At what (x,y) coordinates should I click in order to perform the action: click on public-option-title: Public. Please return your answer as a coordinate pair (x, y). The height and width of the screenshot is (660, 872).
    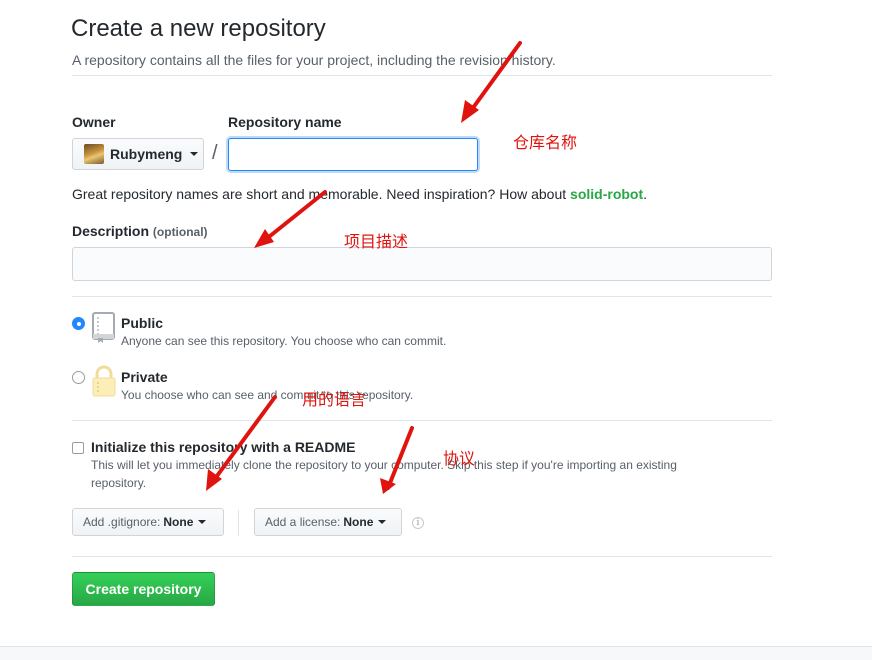
    Looking at the image, I should click on (142, 323).